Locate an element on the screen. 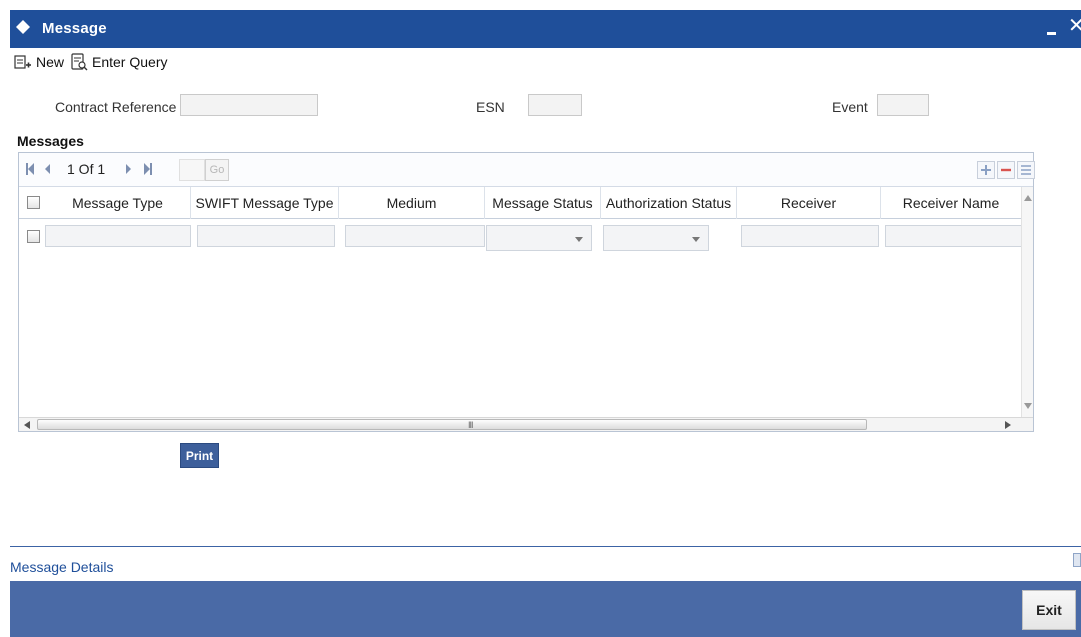 The width and height of the screenshot is (1081, 637). event-label: Event is located at coordinates (850, 107).